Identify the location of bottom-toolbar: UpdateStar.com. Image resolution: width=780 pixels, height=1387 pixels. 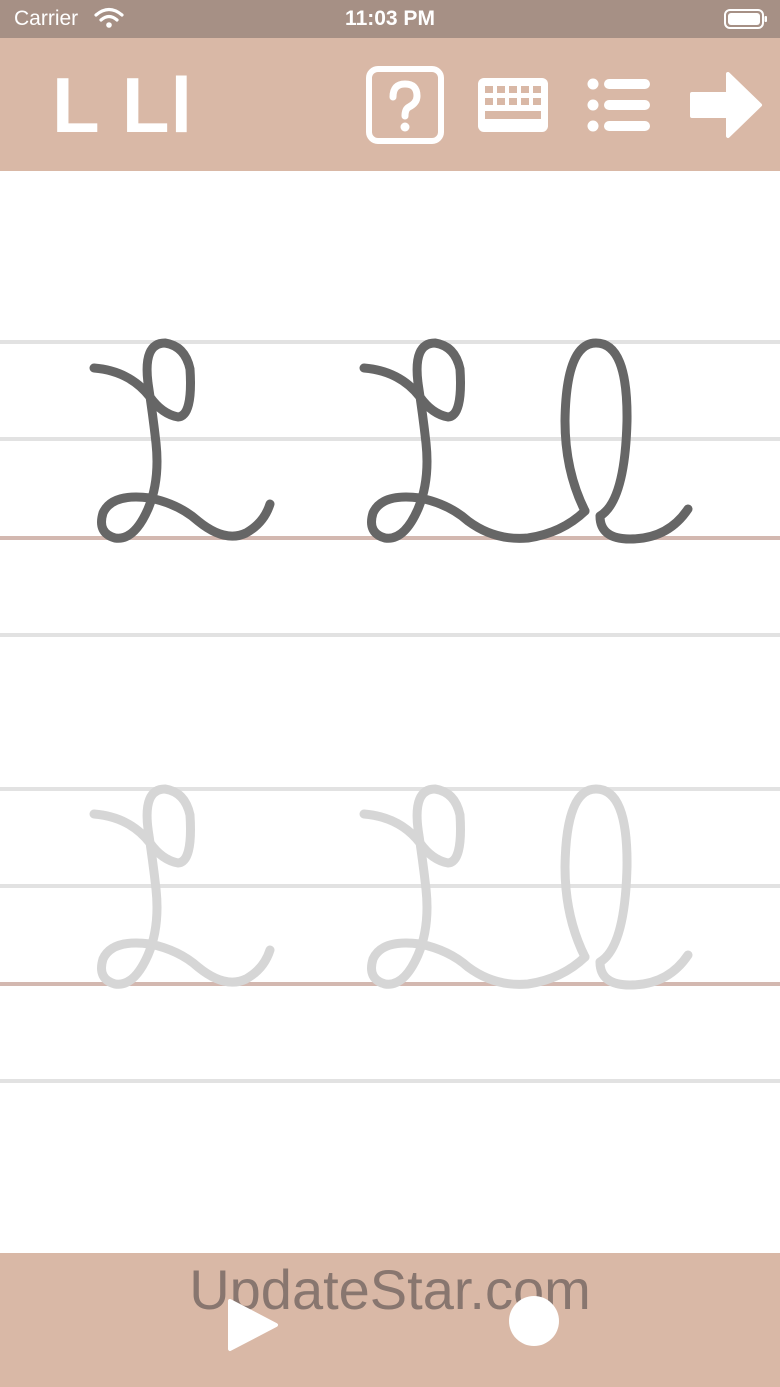
(390, 1320).